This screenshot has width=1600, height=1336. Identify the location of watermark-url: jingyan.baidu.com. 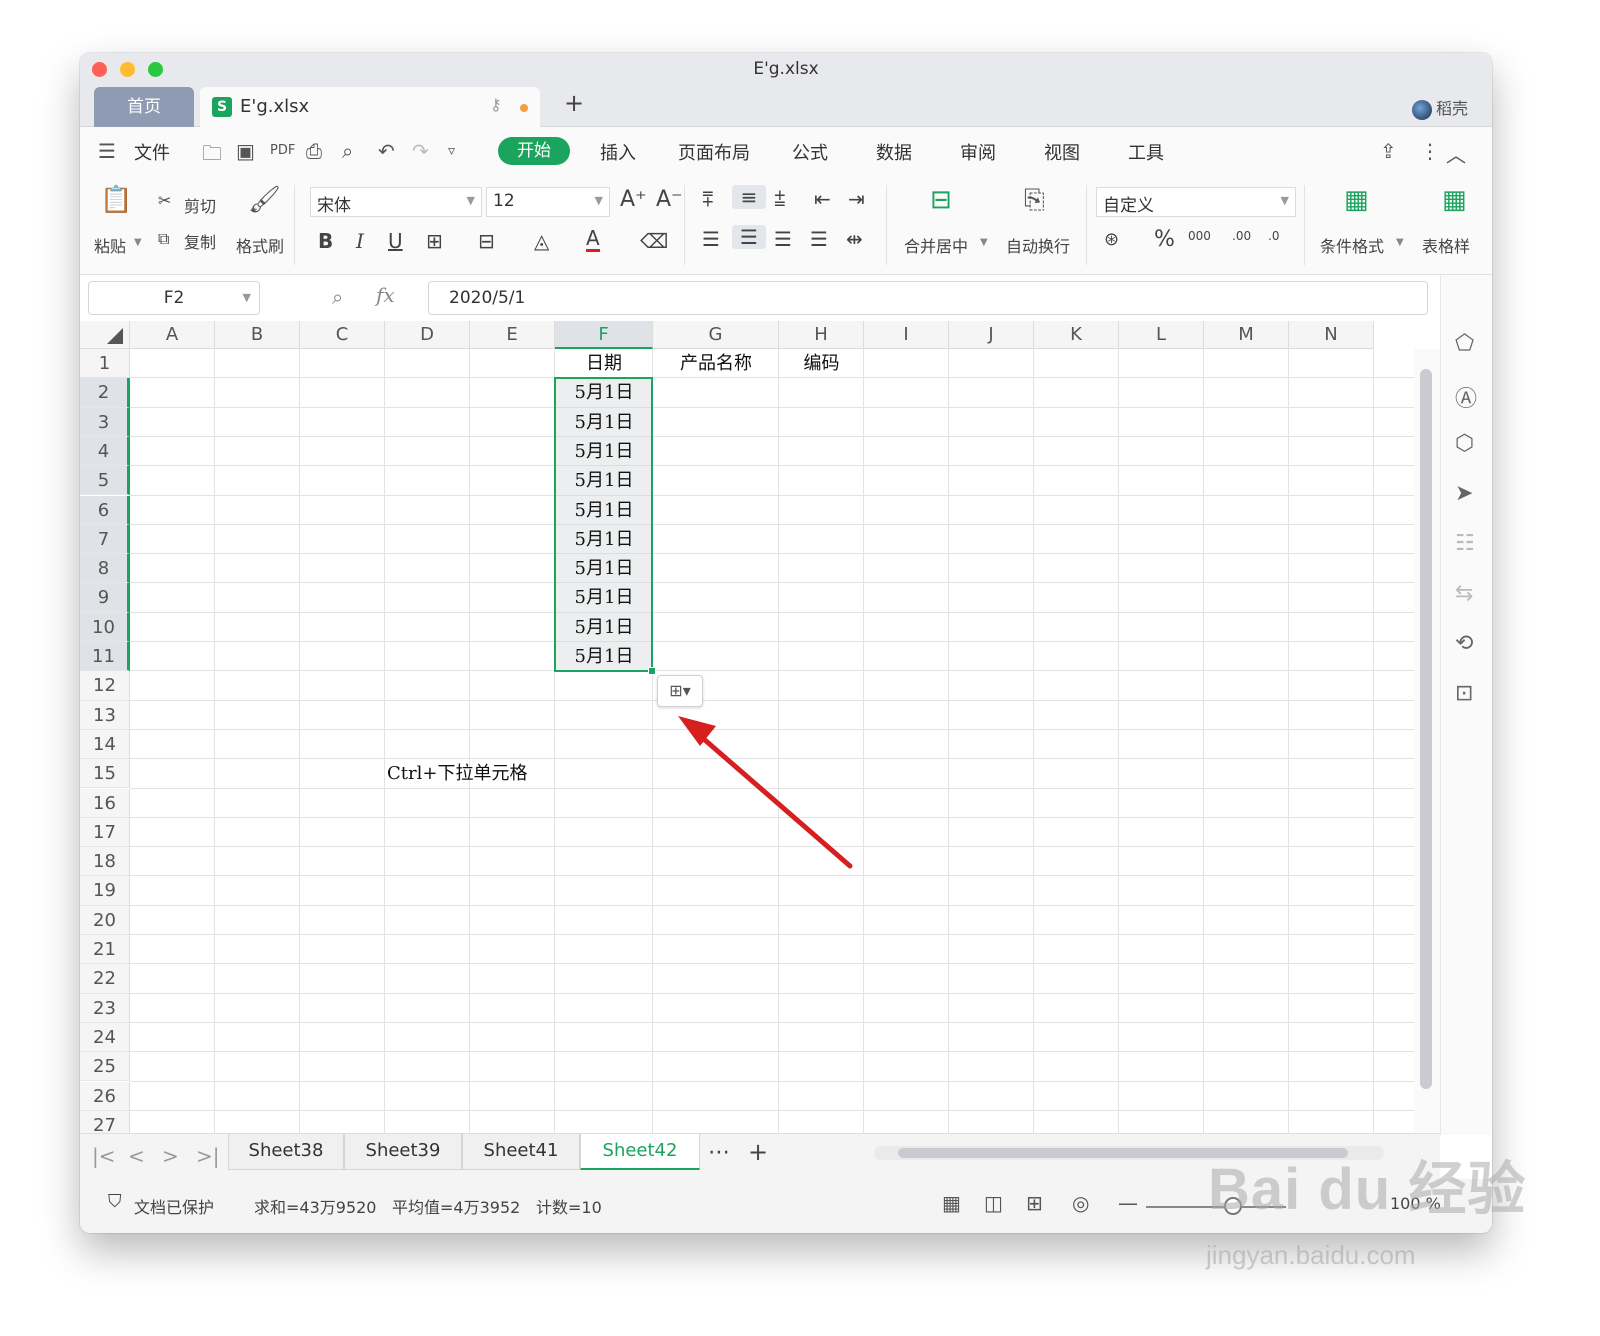
(1311, 1255).